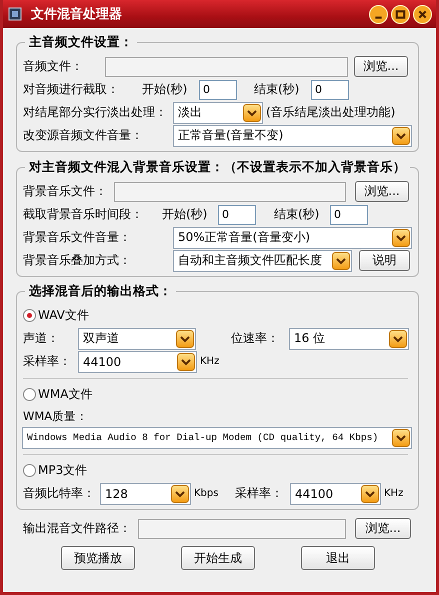 The height and width of the screenshot is (595, 439). I want to click on dropdown: 自动和主音频文件匹配长度, so click(262, 261).